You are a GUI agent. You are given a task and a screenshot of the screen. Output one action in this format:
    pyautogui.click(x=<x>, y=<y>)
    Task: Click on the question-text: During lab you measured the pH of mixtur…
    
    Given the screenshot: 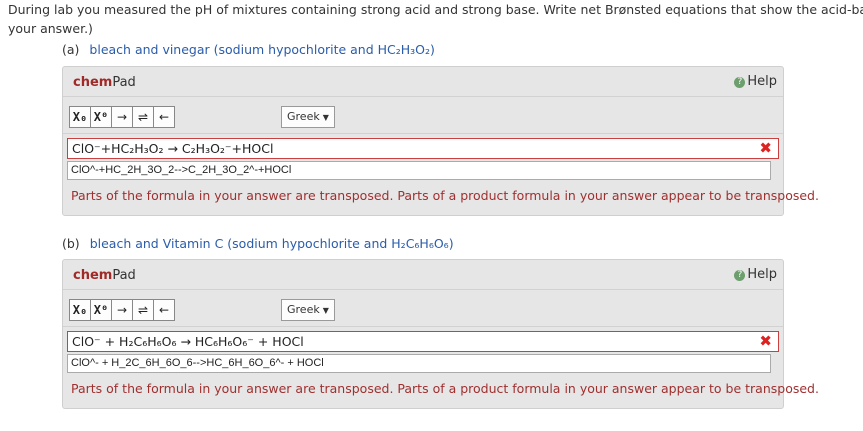 What is the action you would take?
    pyautogui.click(x=435, y=19)
    